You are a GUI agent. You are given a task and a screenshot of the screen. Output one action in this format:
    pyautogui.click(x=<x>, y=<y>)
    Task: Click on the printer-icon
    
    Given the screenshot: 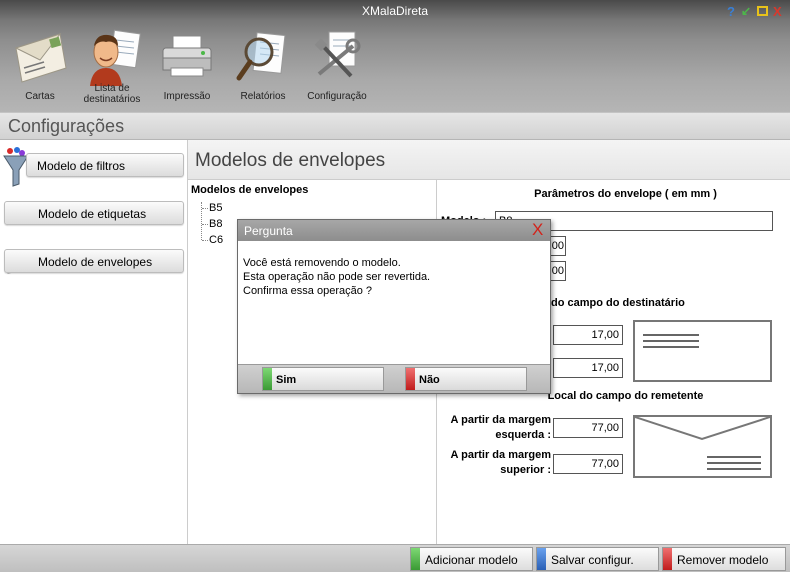 What is the action you would take?
    pyautogui.click(x=187, y=56)
    